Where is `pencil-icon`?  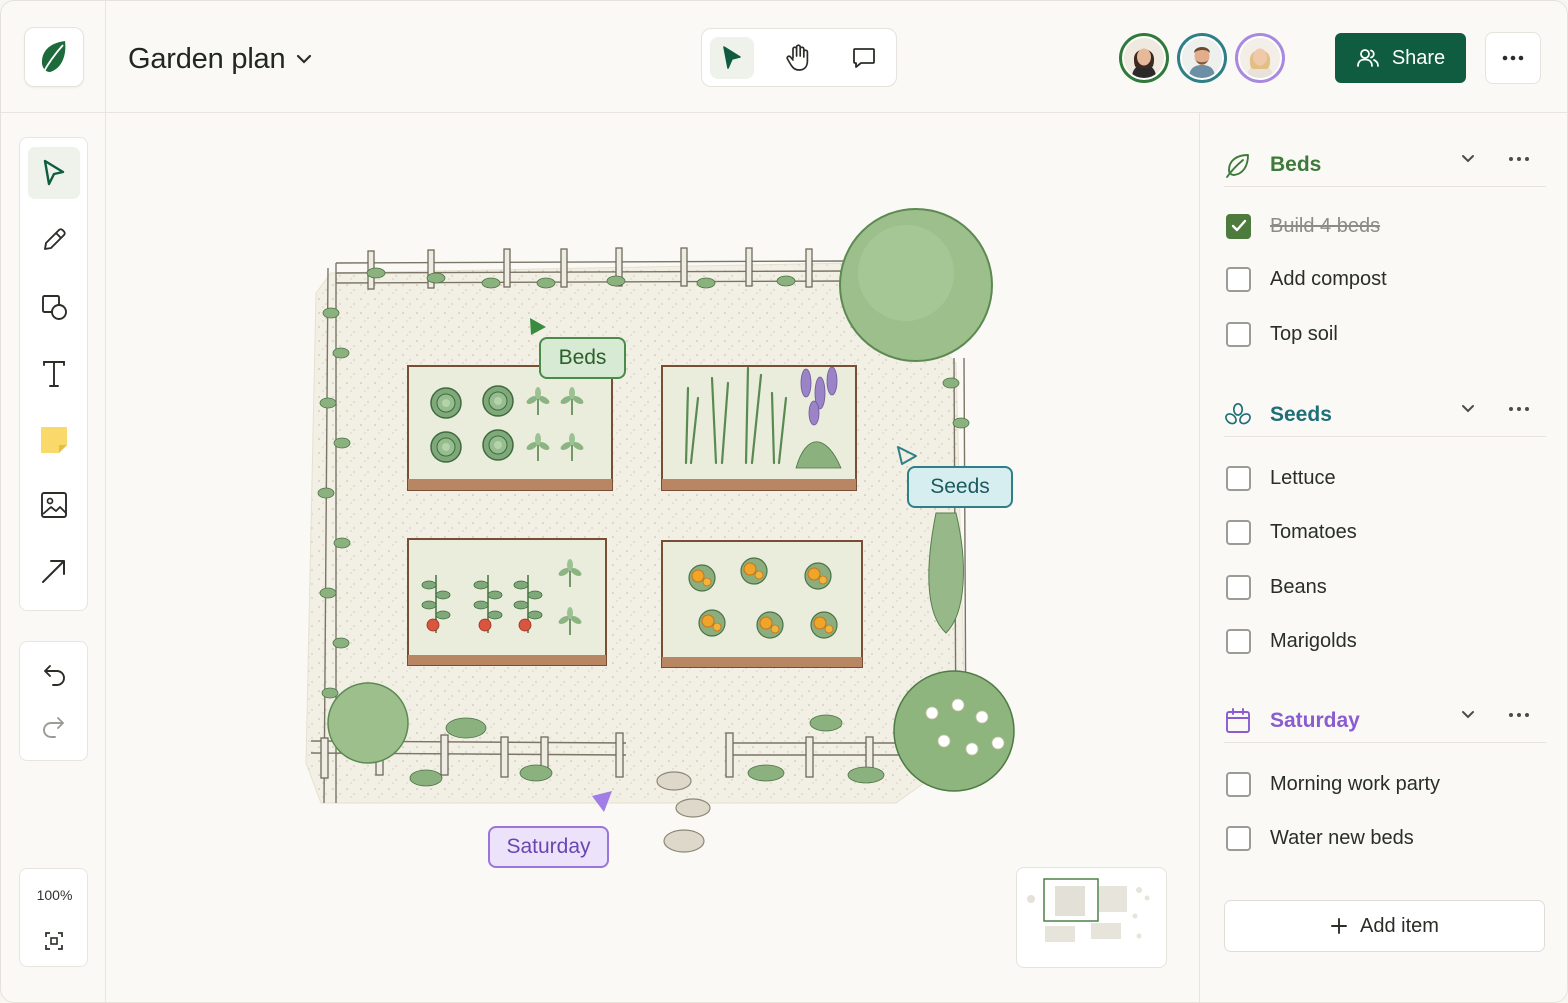 pencil-icon is located at coordinates (55, 239).